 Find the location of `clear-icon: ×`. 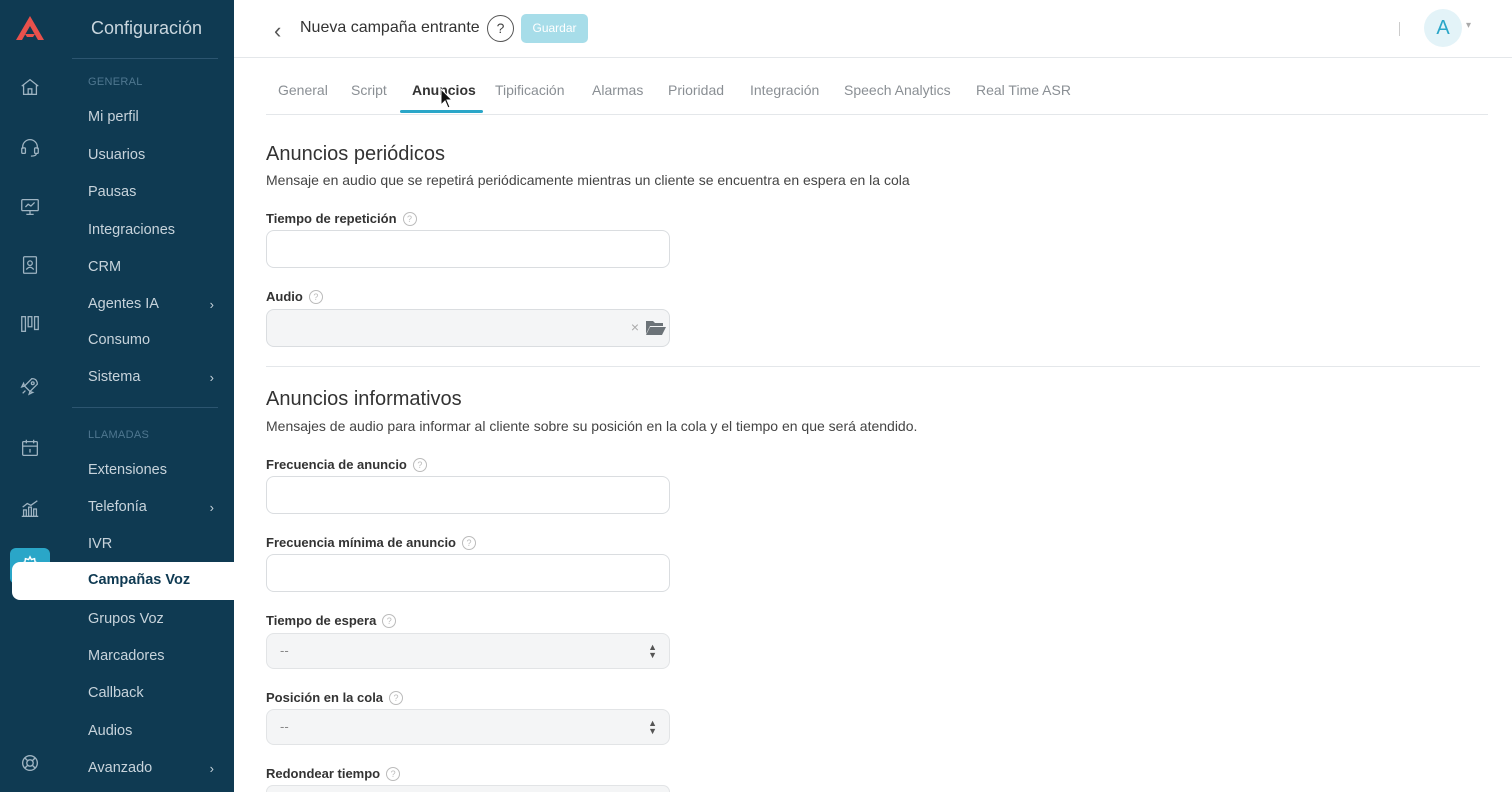

clear-icon: × is located at coordinates (635, 327).